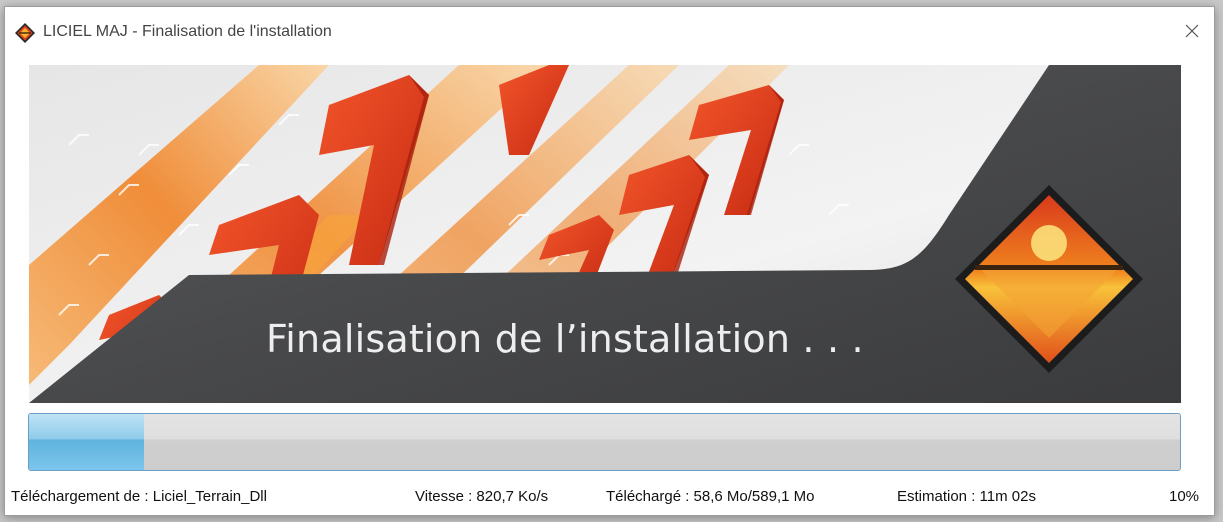 Image resolution: width=1223 pixels, height=522 pixels. Describe the element at coordinates (604, 442) in the screenshot. I see `download-progress-bar` at that location.